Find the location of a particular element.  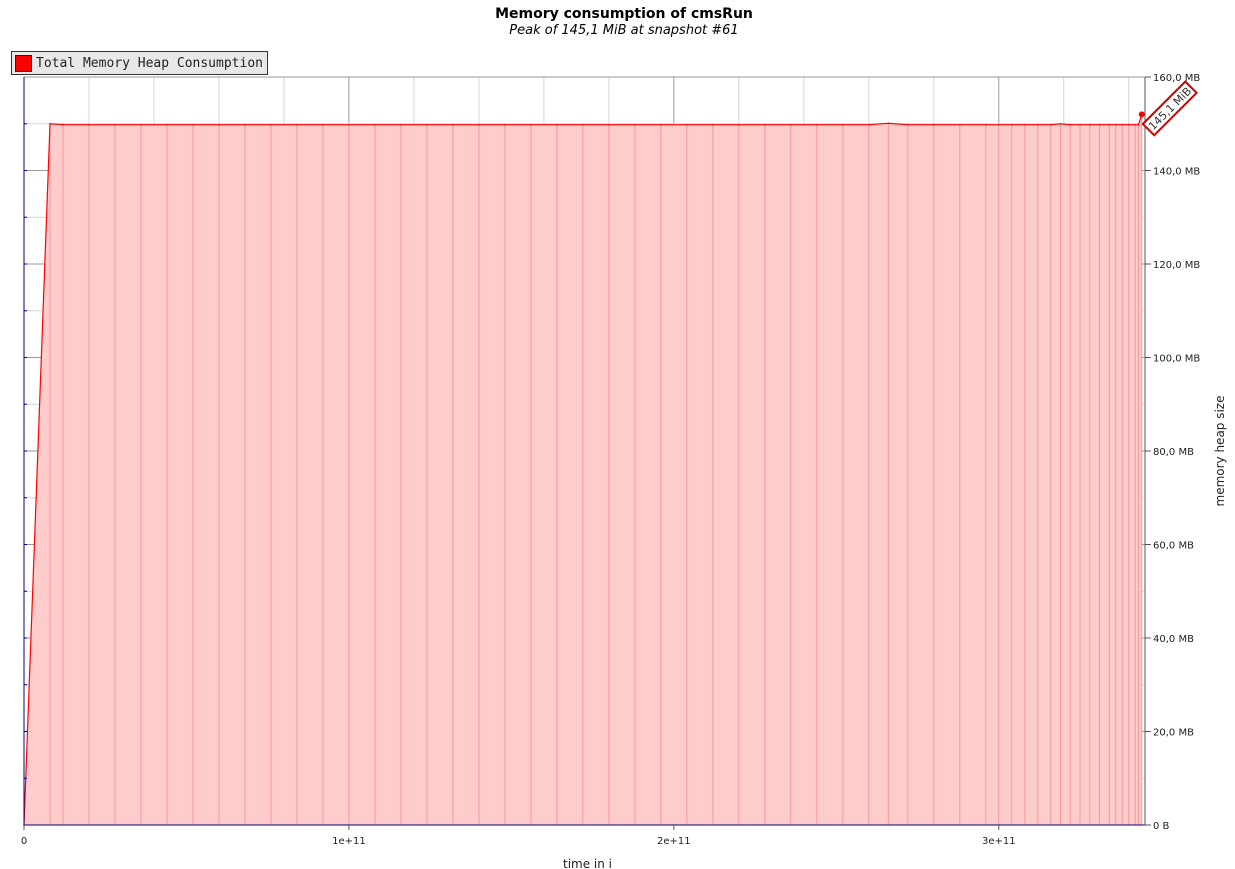

peak-annotation: 145,1 MiB is located at coordinates (1170, 108).